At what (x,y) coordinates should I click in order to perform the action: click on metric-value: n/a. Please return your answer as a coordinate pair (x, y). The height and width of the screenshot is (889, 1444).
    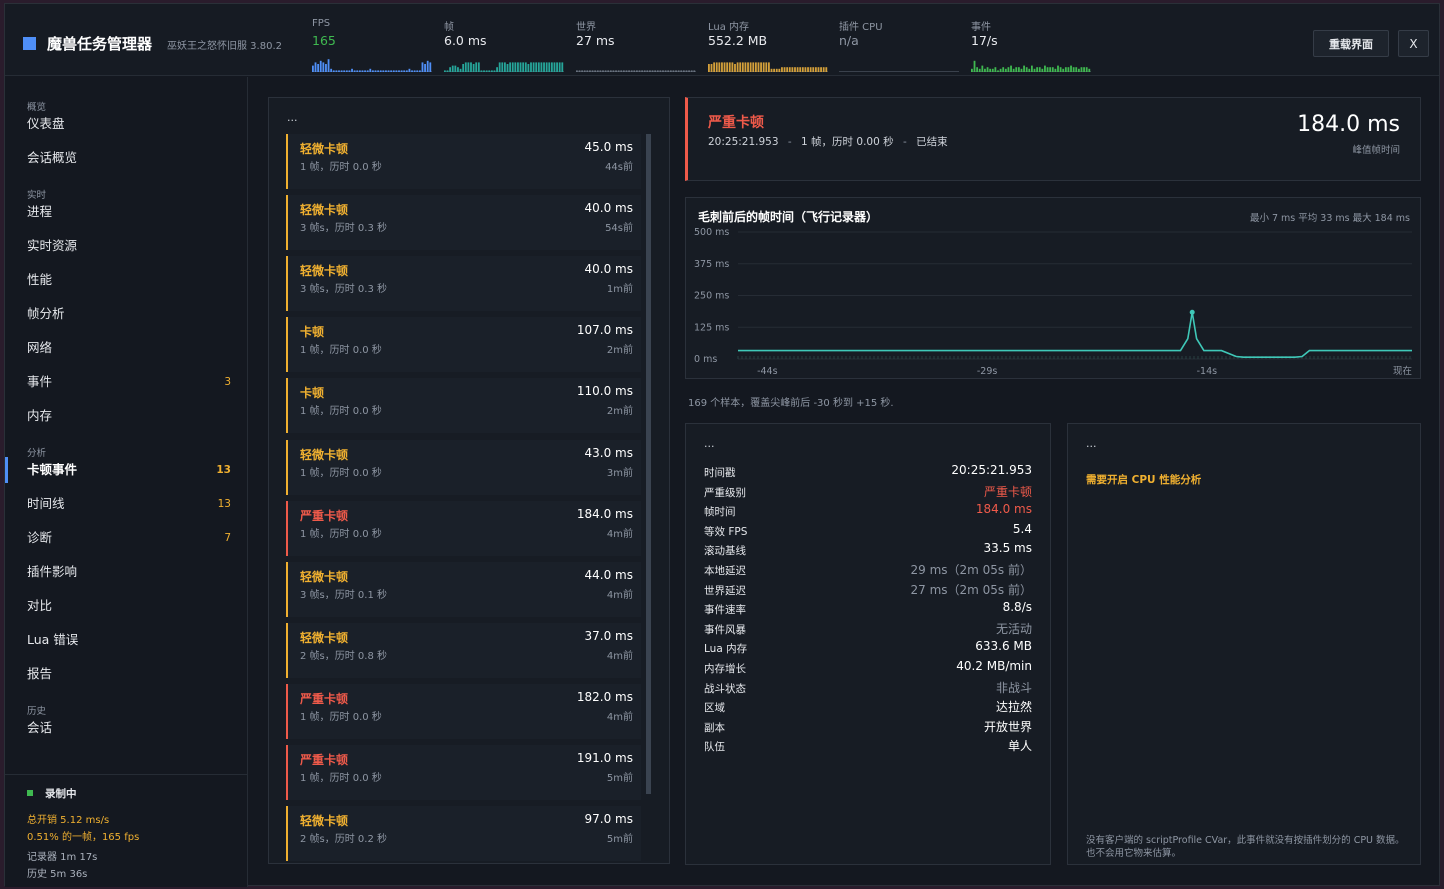
    Looking at the image, I should click on (849, 40).